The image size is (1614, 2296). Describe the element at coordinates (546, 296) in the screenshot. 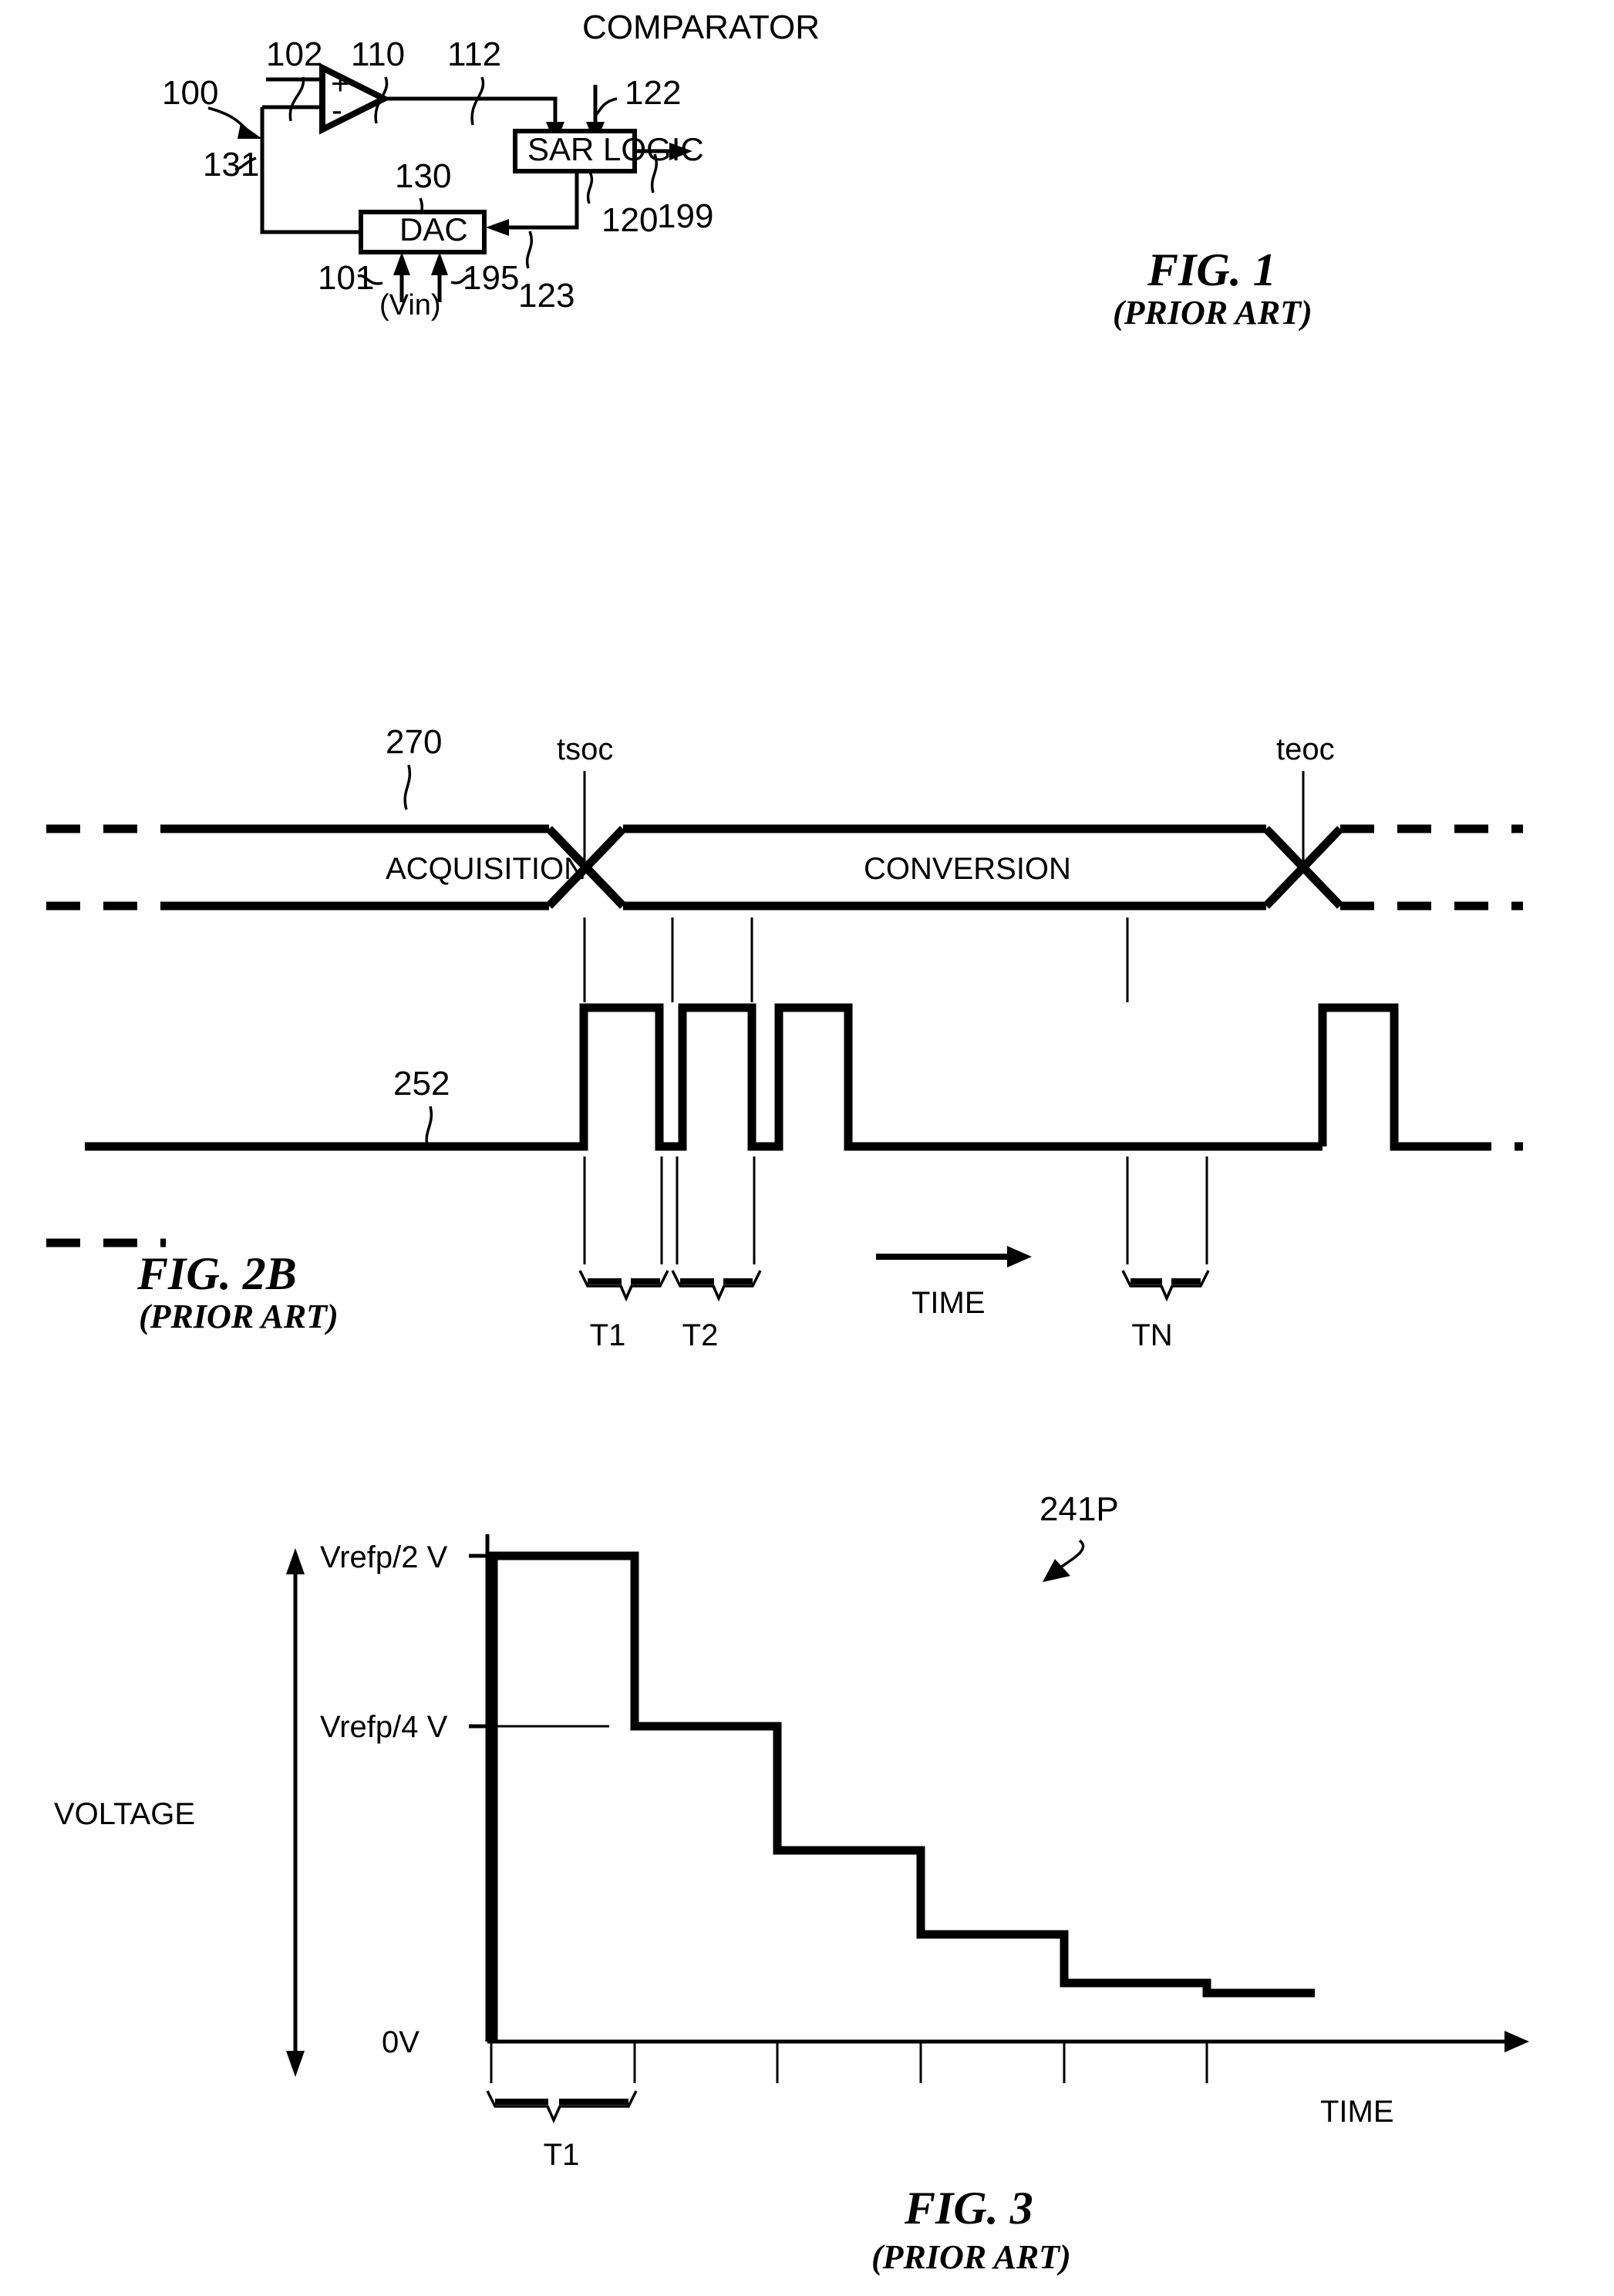

I see `ref-123: 123` at that location.